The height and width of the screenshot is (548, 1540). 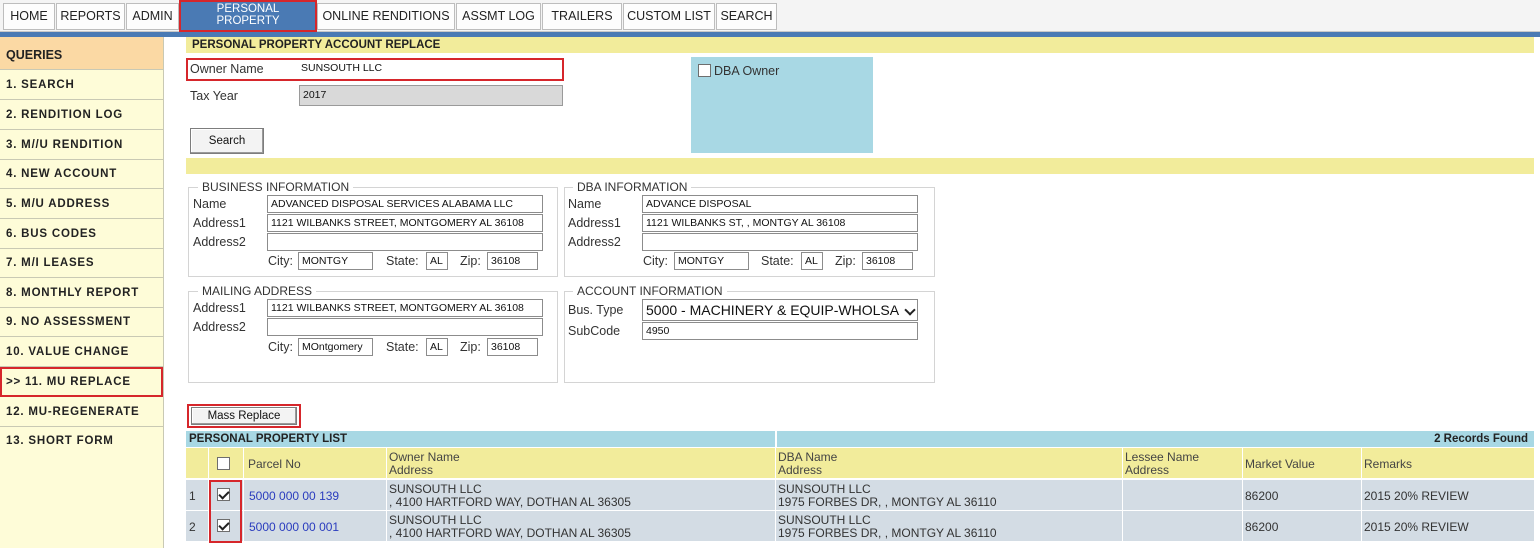 What do you see at coordinates (632, 187) in the screenshot?
I see `dba-information-legend: DBA INFORMATION` at bounding box center [632, 187].